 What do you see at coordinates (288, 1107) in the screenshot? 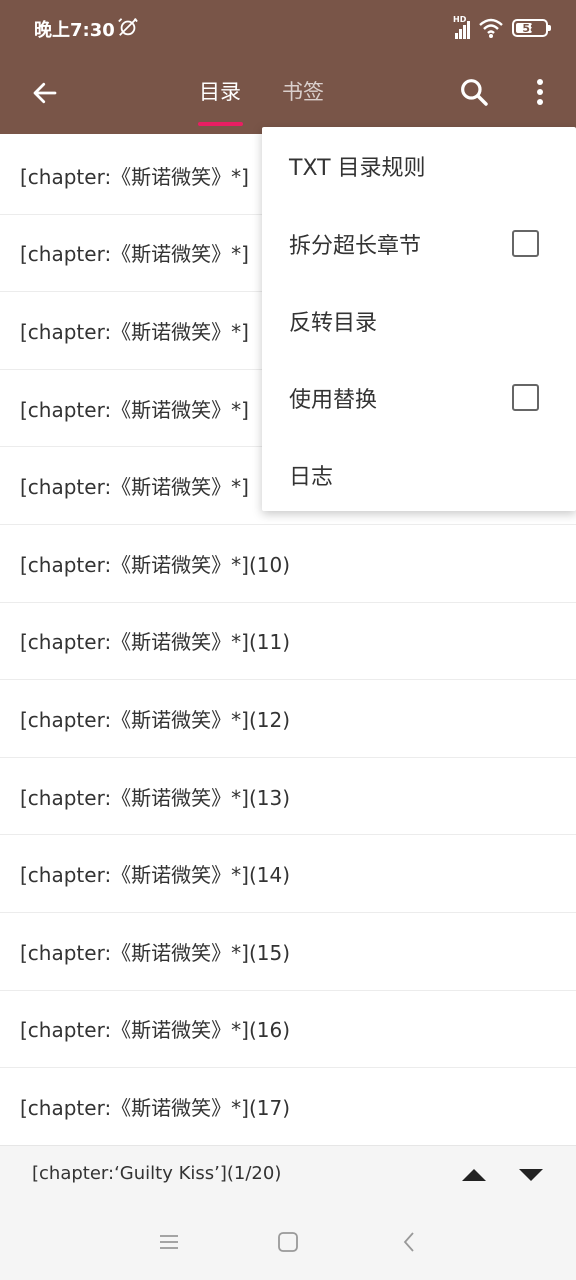
I see `chapter-list-item: [chapter:《斯诺微笑》*](17)` at bounding box center [288, 1107].